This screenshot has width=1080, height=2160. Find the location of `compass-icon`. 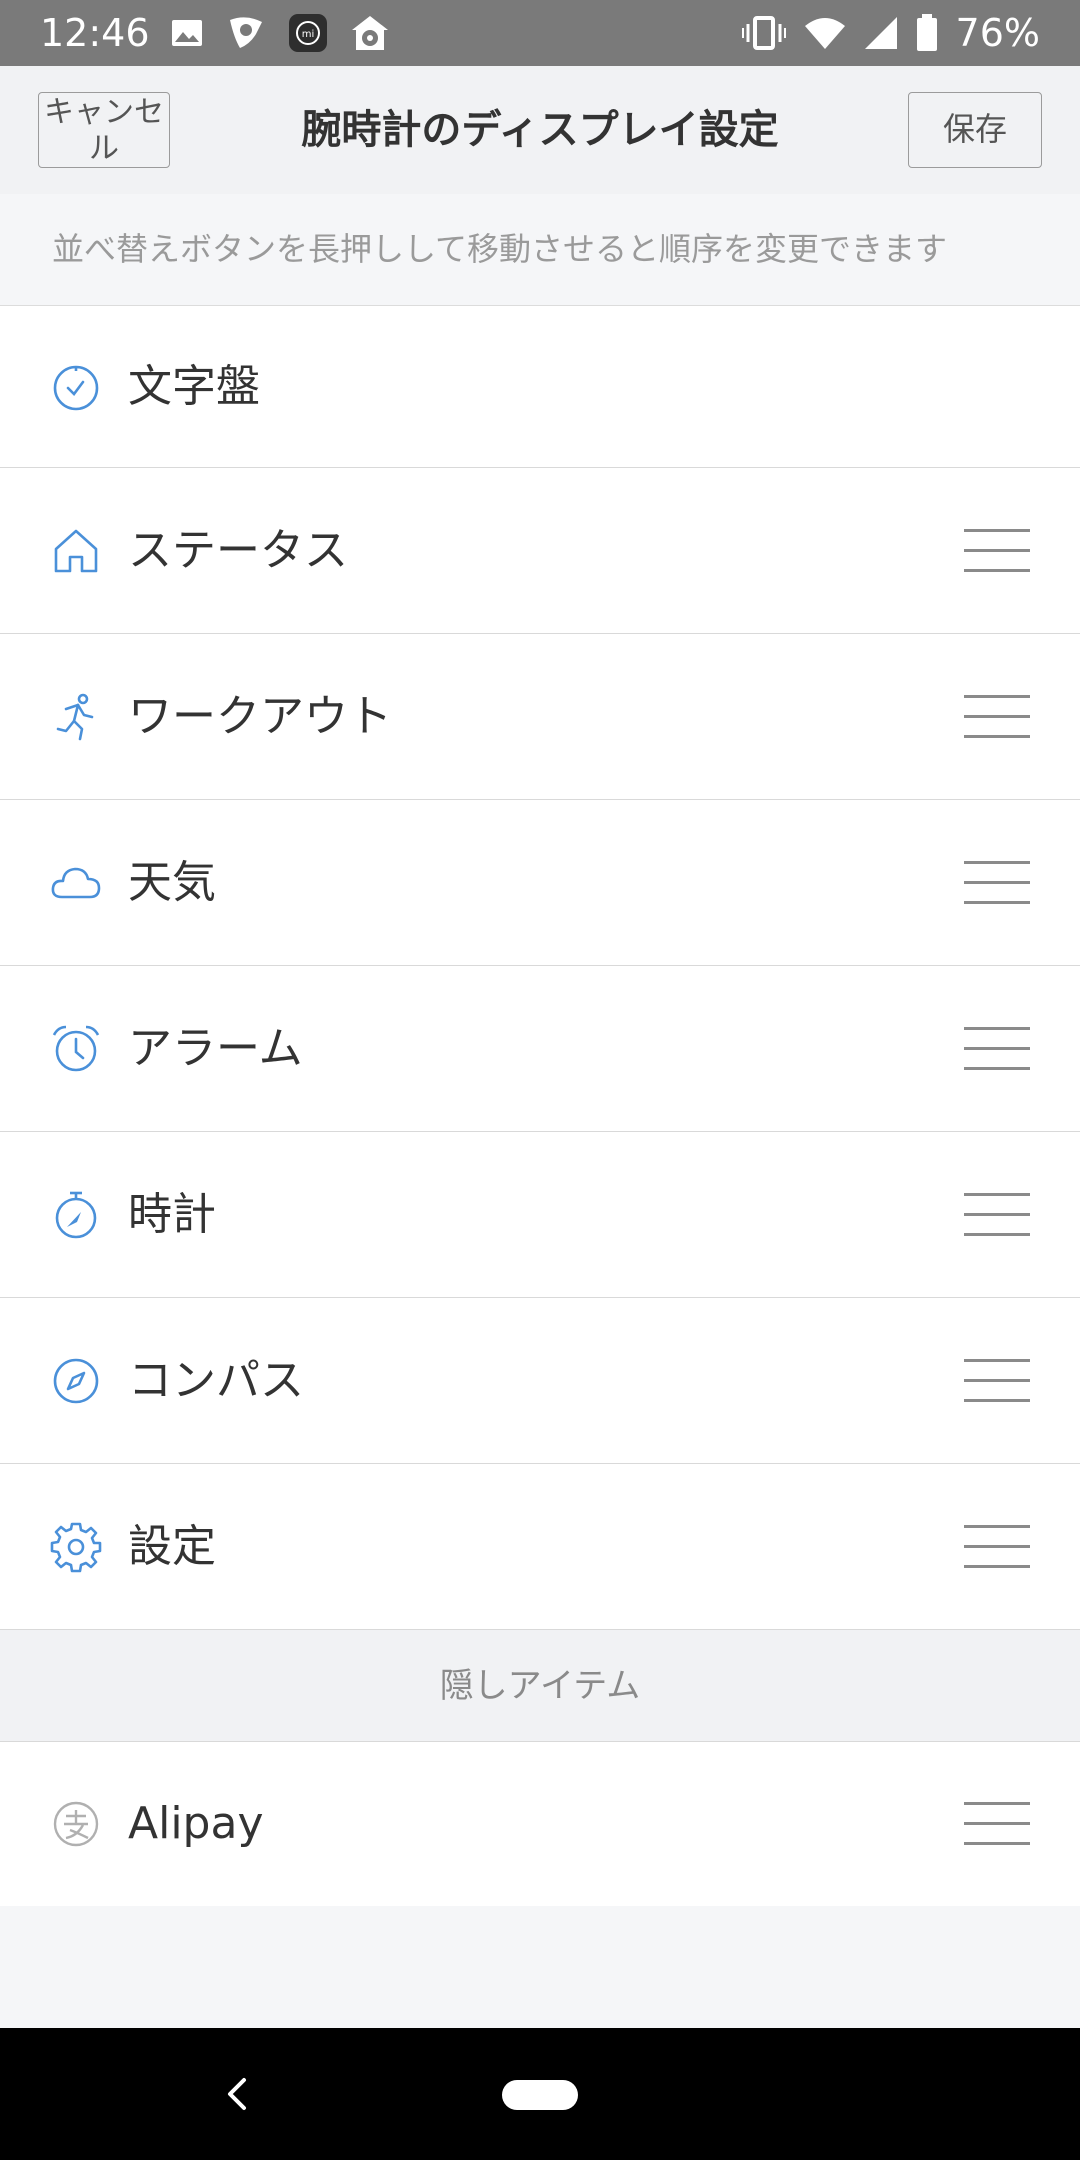

compass-icon is located at coordinates (76, 1380).